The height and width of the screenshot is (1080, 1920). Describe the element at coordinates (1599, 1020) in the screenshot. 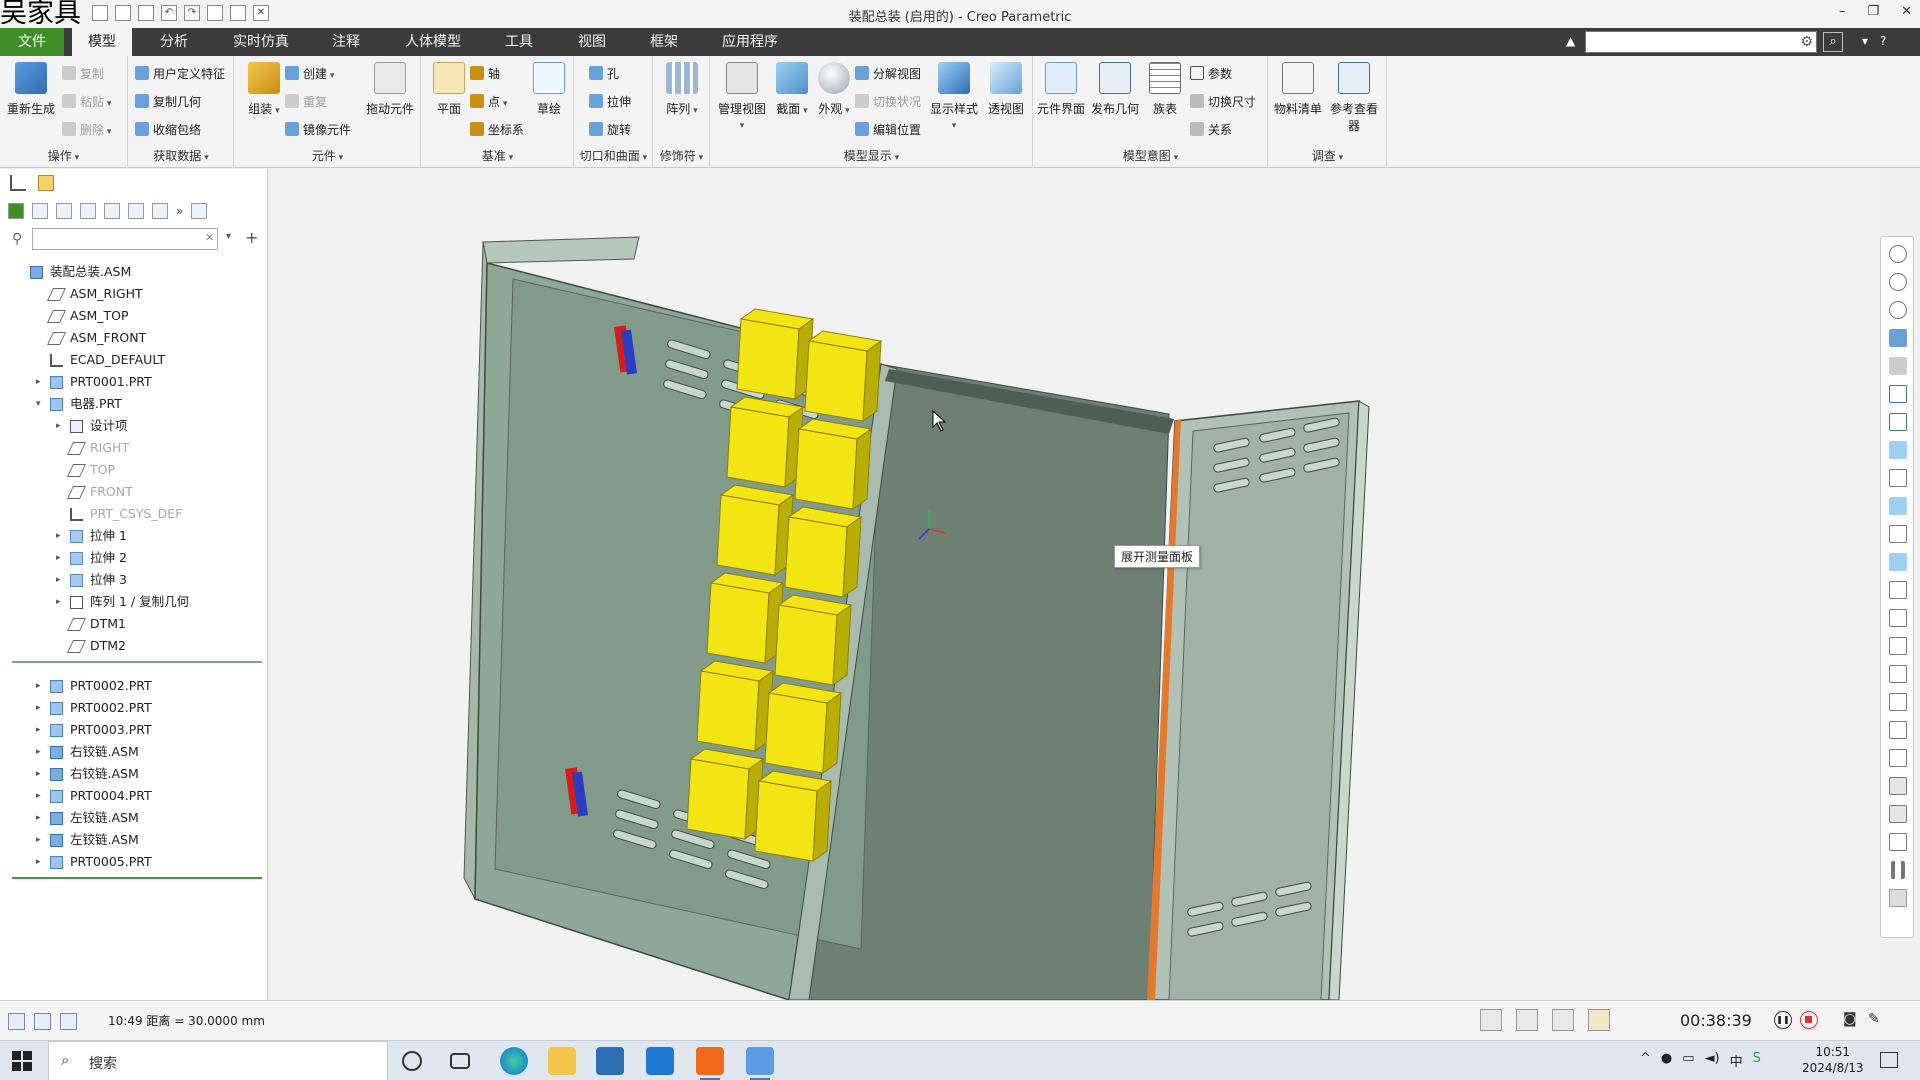

I see `selection-filter-icon` at that location.